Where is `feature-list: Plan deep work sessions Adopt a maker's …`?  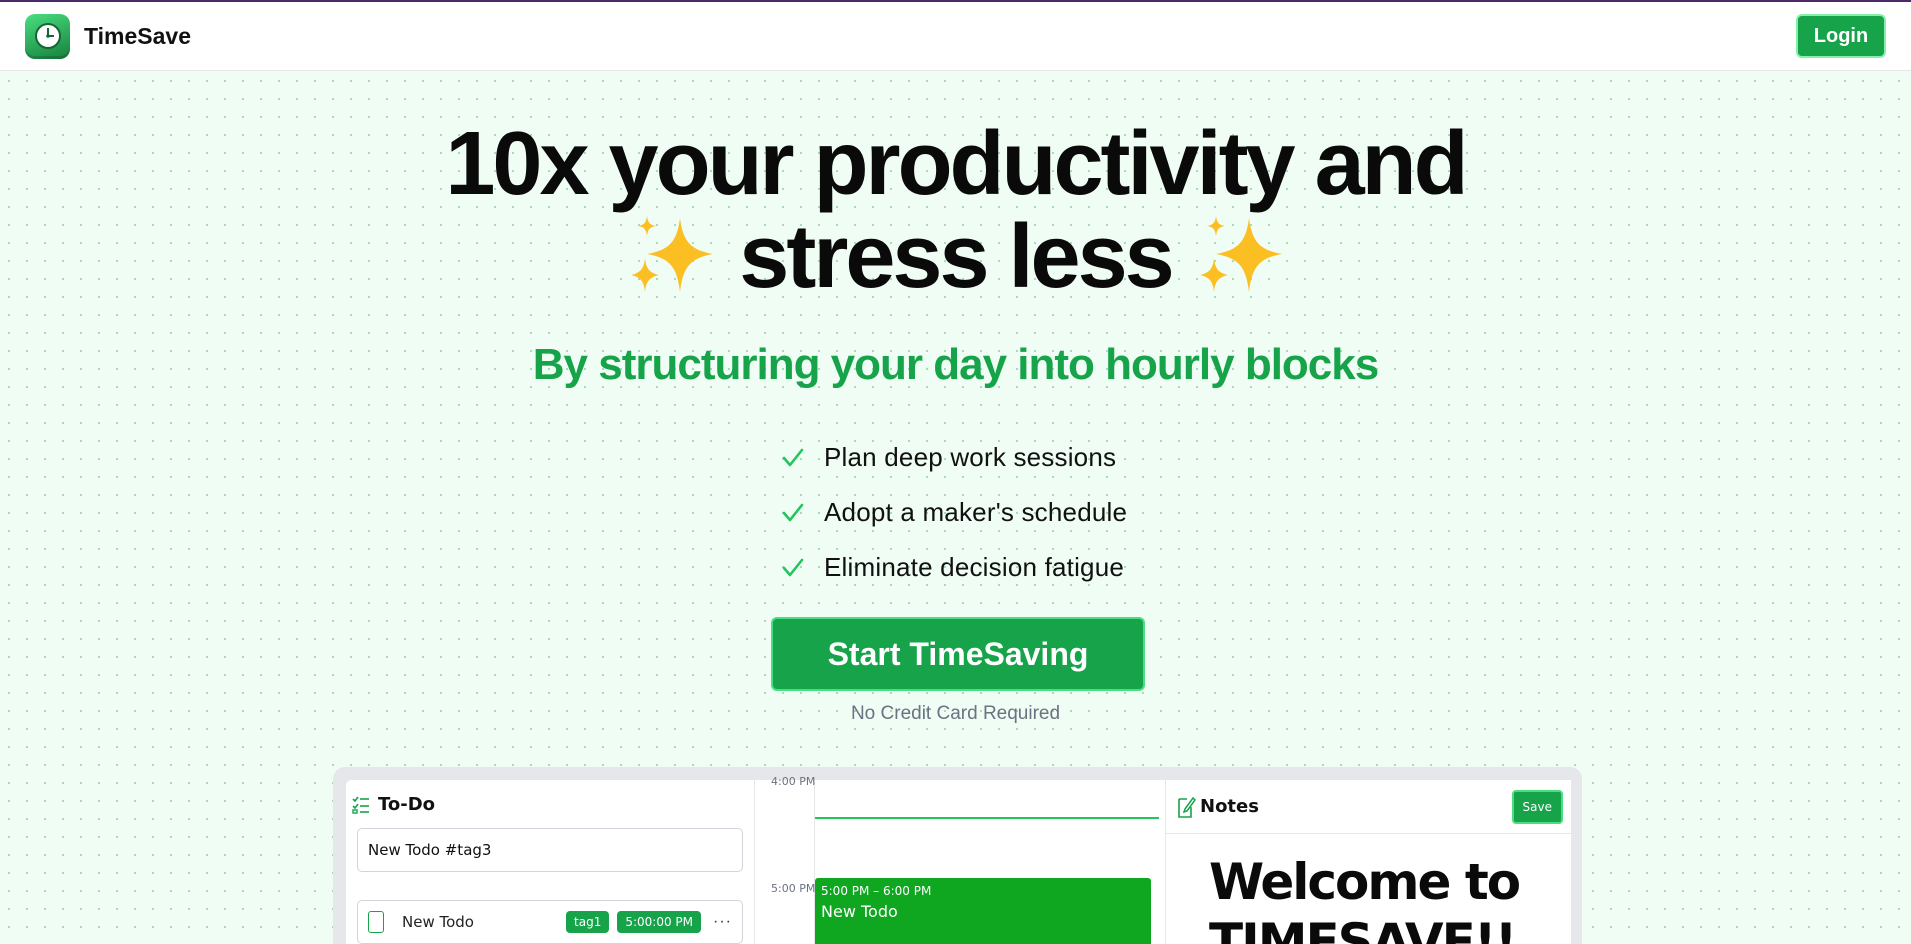 feature-list: Plan deep work sessions Adopt a maker's … is located at coordinates (953, 512).